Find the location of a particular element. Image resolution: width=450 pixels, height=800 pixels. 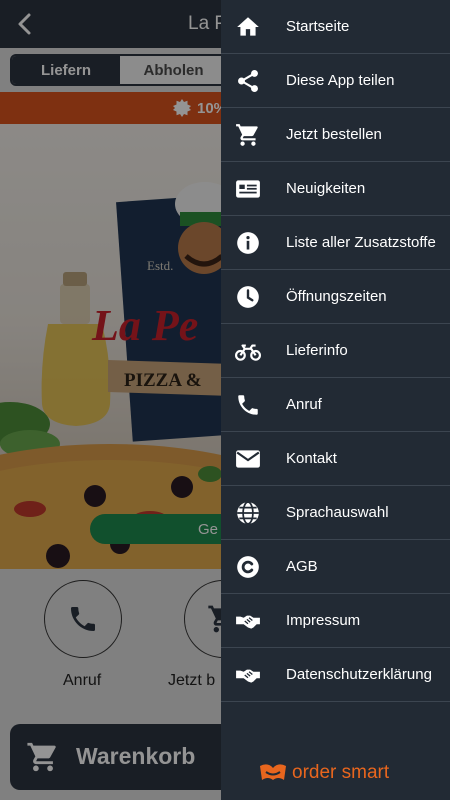

phone-icon is located at coordinates (248, 405).